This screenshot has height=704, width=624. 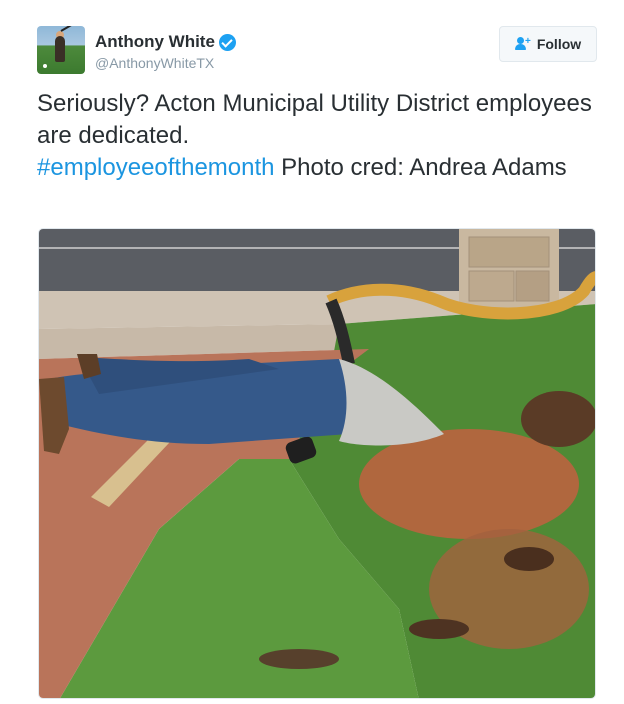 What do you see at coordinates (165, 63) in the screenshot?
I see `author-handle: @AnthonyWhiteTX` at bounding box center [165, 63].